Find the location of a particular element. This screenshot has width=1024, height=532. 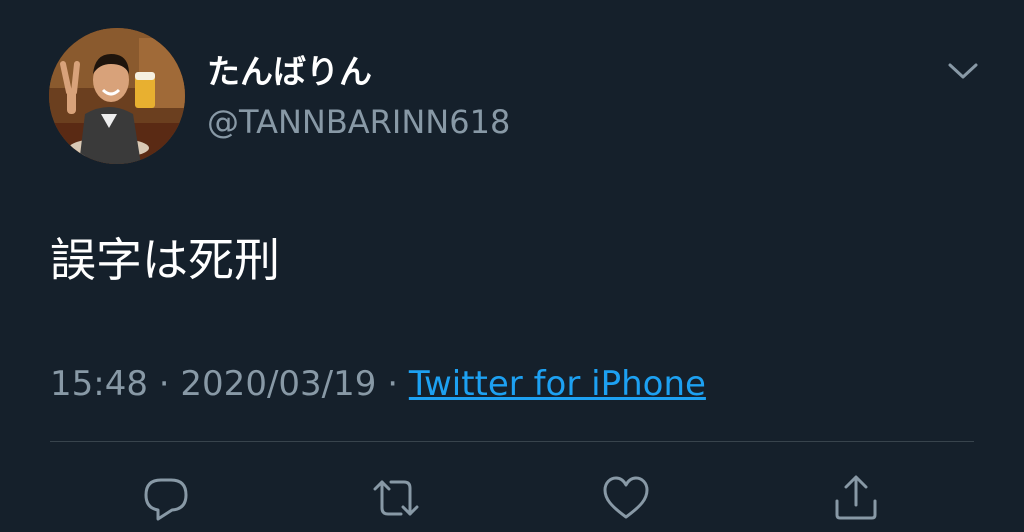

heart-icon is located at coordinates (626, 497).